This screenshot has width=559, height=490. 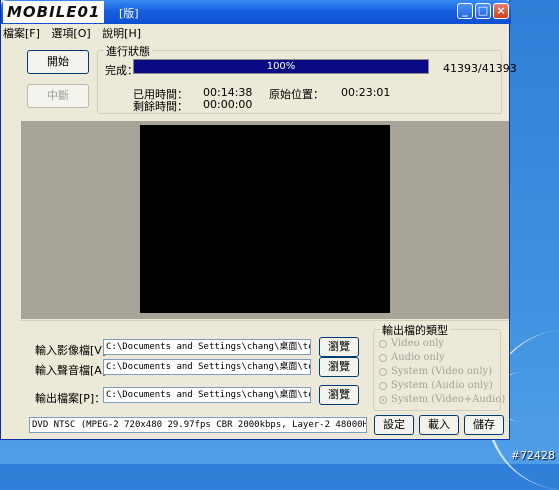 I want to click on source-position-label: 原始位置：, so click(x=296, y=94).